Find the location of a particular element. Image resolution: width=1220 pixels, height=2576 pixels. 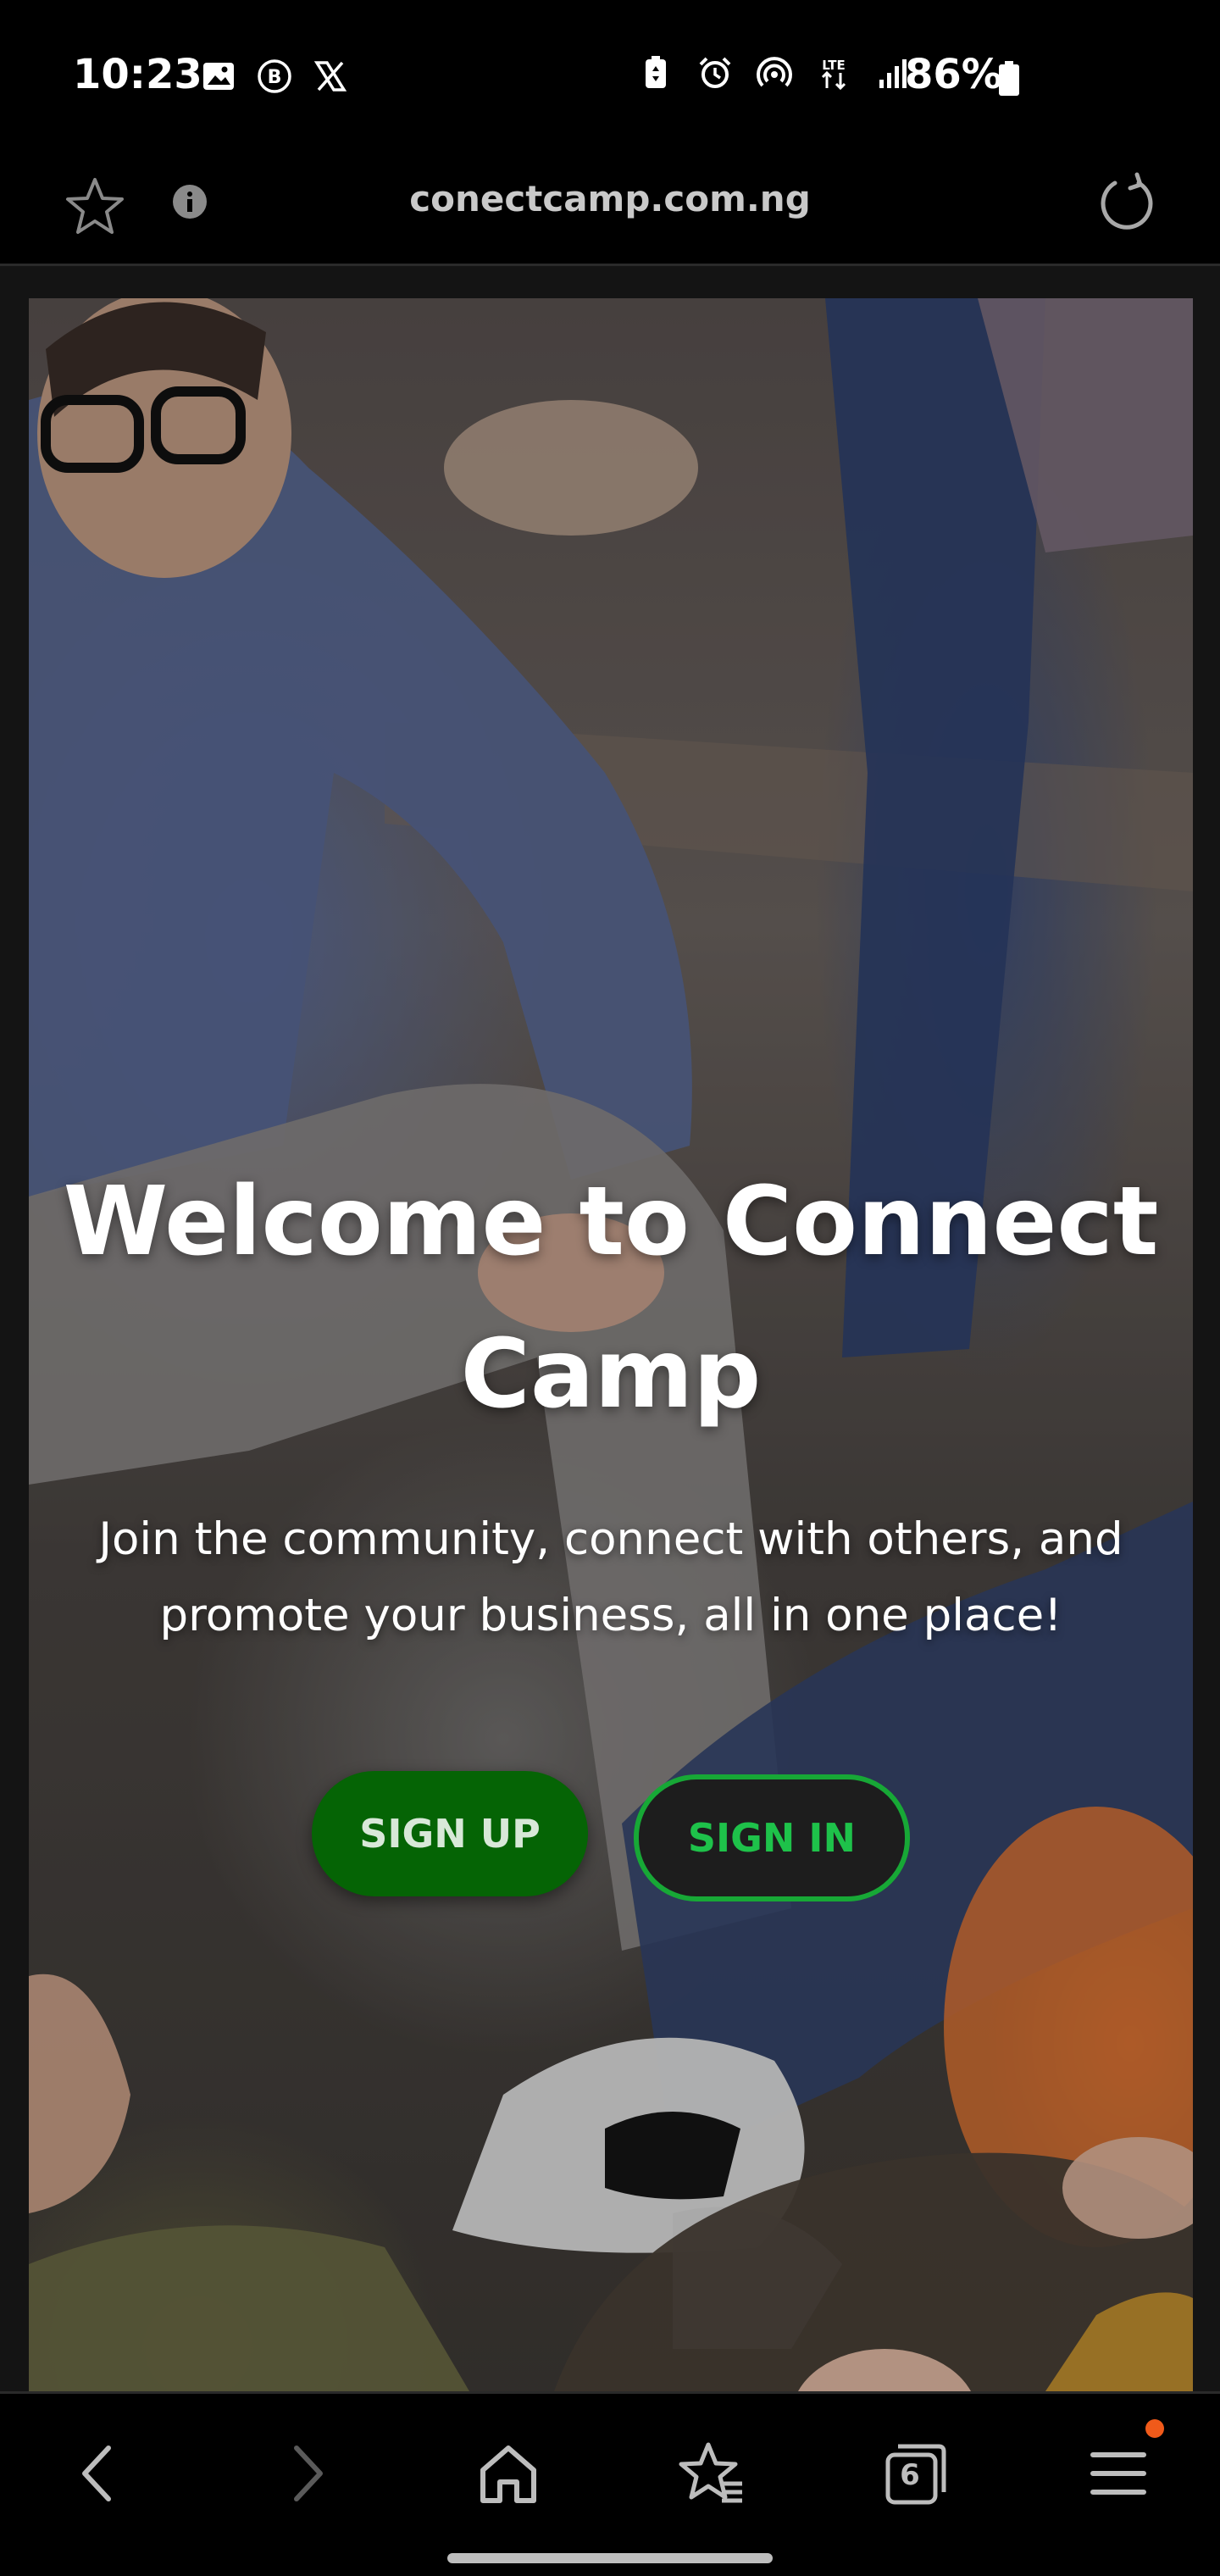

image-icon is located at coordinates (218, 76).